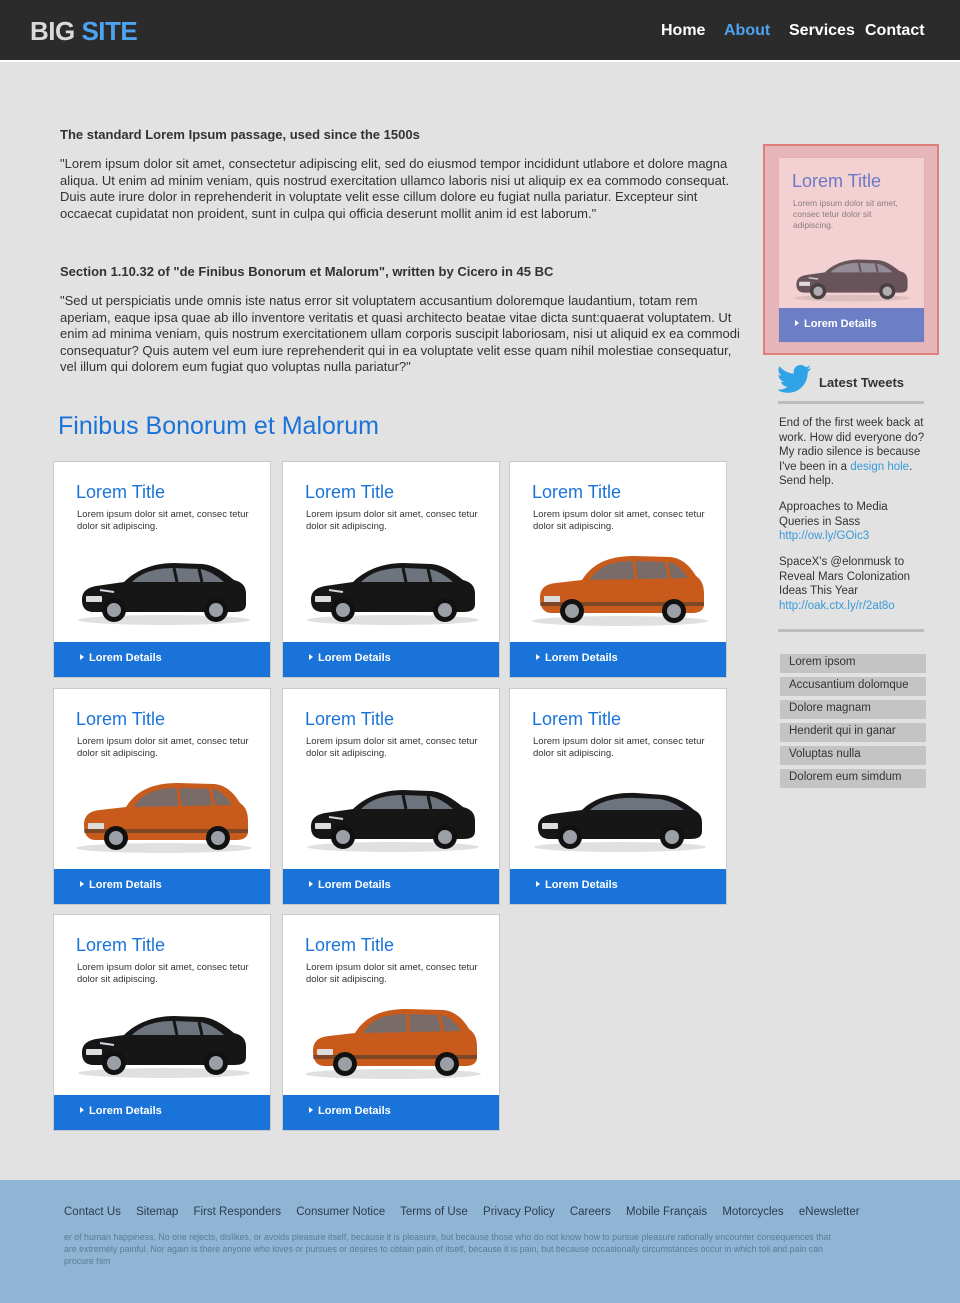  I want to click on site-header: BIG SITE Home About Services Contact, so click(480, 31).